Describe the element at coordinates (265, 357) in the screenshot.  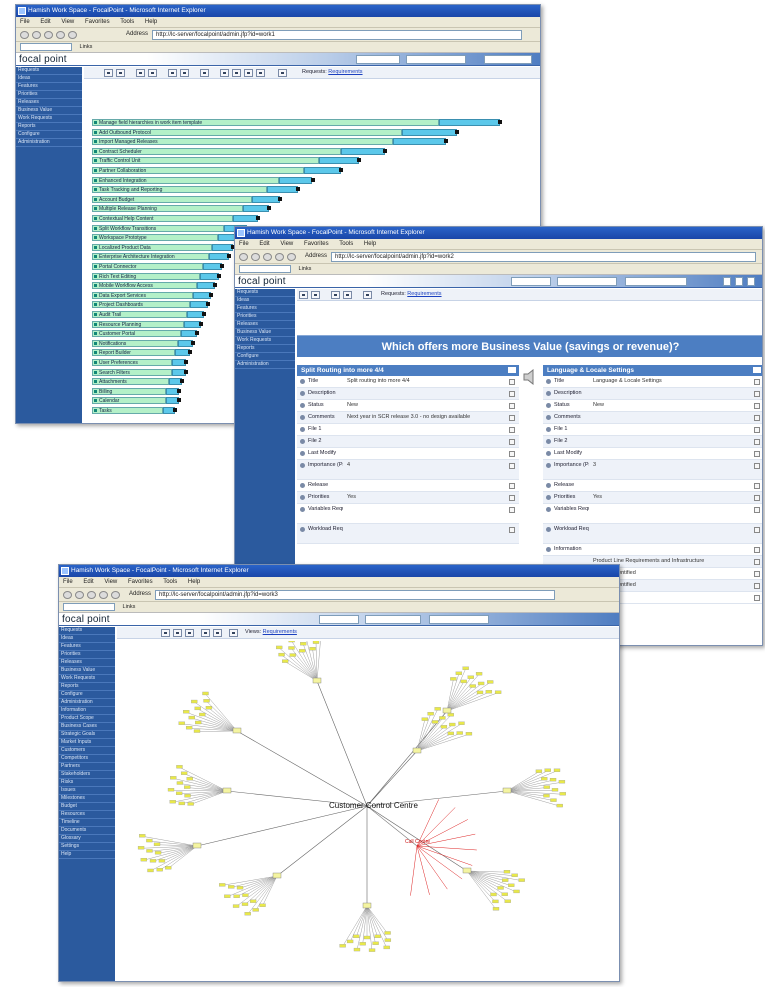
I see `sidebar-item: Configure` at that location.